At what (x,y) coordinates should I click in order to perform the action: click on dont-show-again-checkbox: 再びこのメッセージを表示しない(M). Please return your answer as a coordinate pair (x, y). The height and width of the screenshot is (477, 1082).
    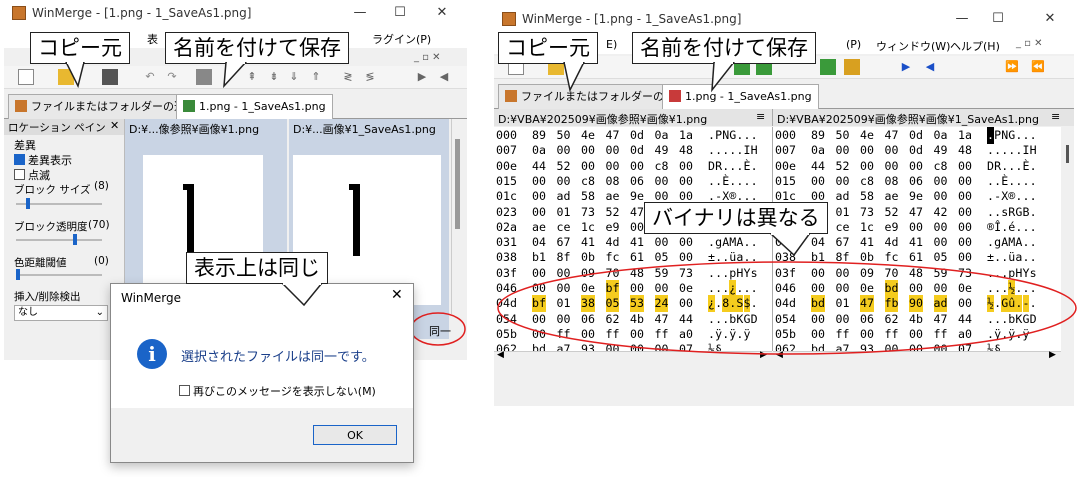
    Looking at the image, I should click on (277, 391).